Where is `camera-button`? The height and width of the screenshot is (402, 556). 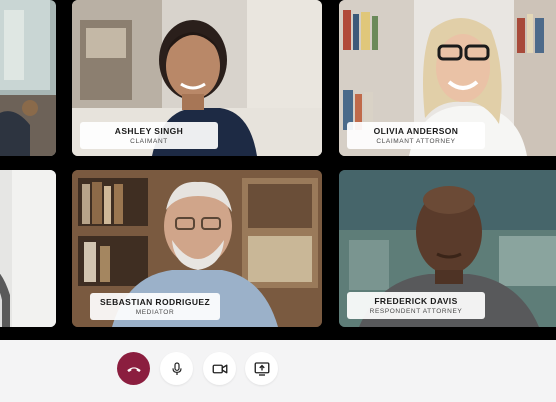
camera-button is located at coordinates (219, 368).